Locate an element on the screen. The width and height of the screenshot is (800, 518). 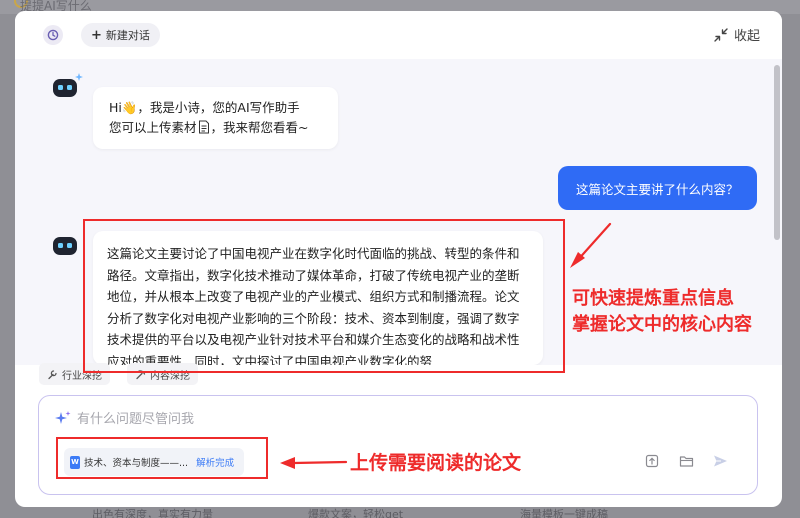
upload-note: 上传需要阅读的论文 is located at coordinates (436, 463).